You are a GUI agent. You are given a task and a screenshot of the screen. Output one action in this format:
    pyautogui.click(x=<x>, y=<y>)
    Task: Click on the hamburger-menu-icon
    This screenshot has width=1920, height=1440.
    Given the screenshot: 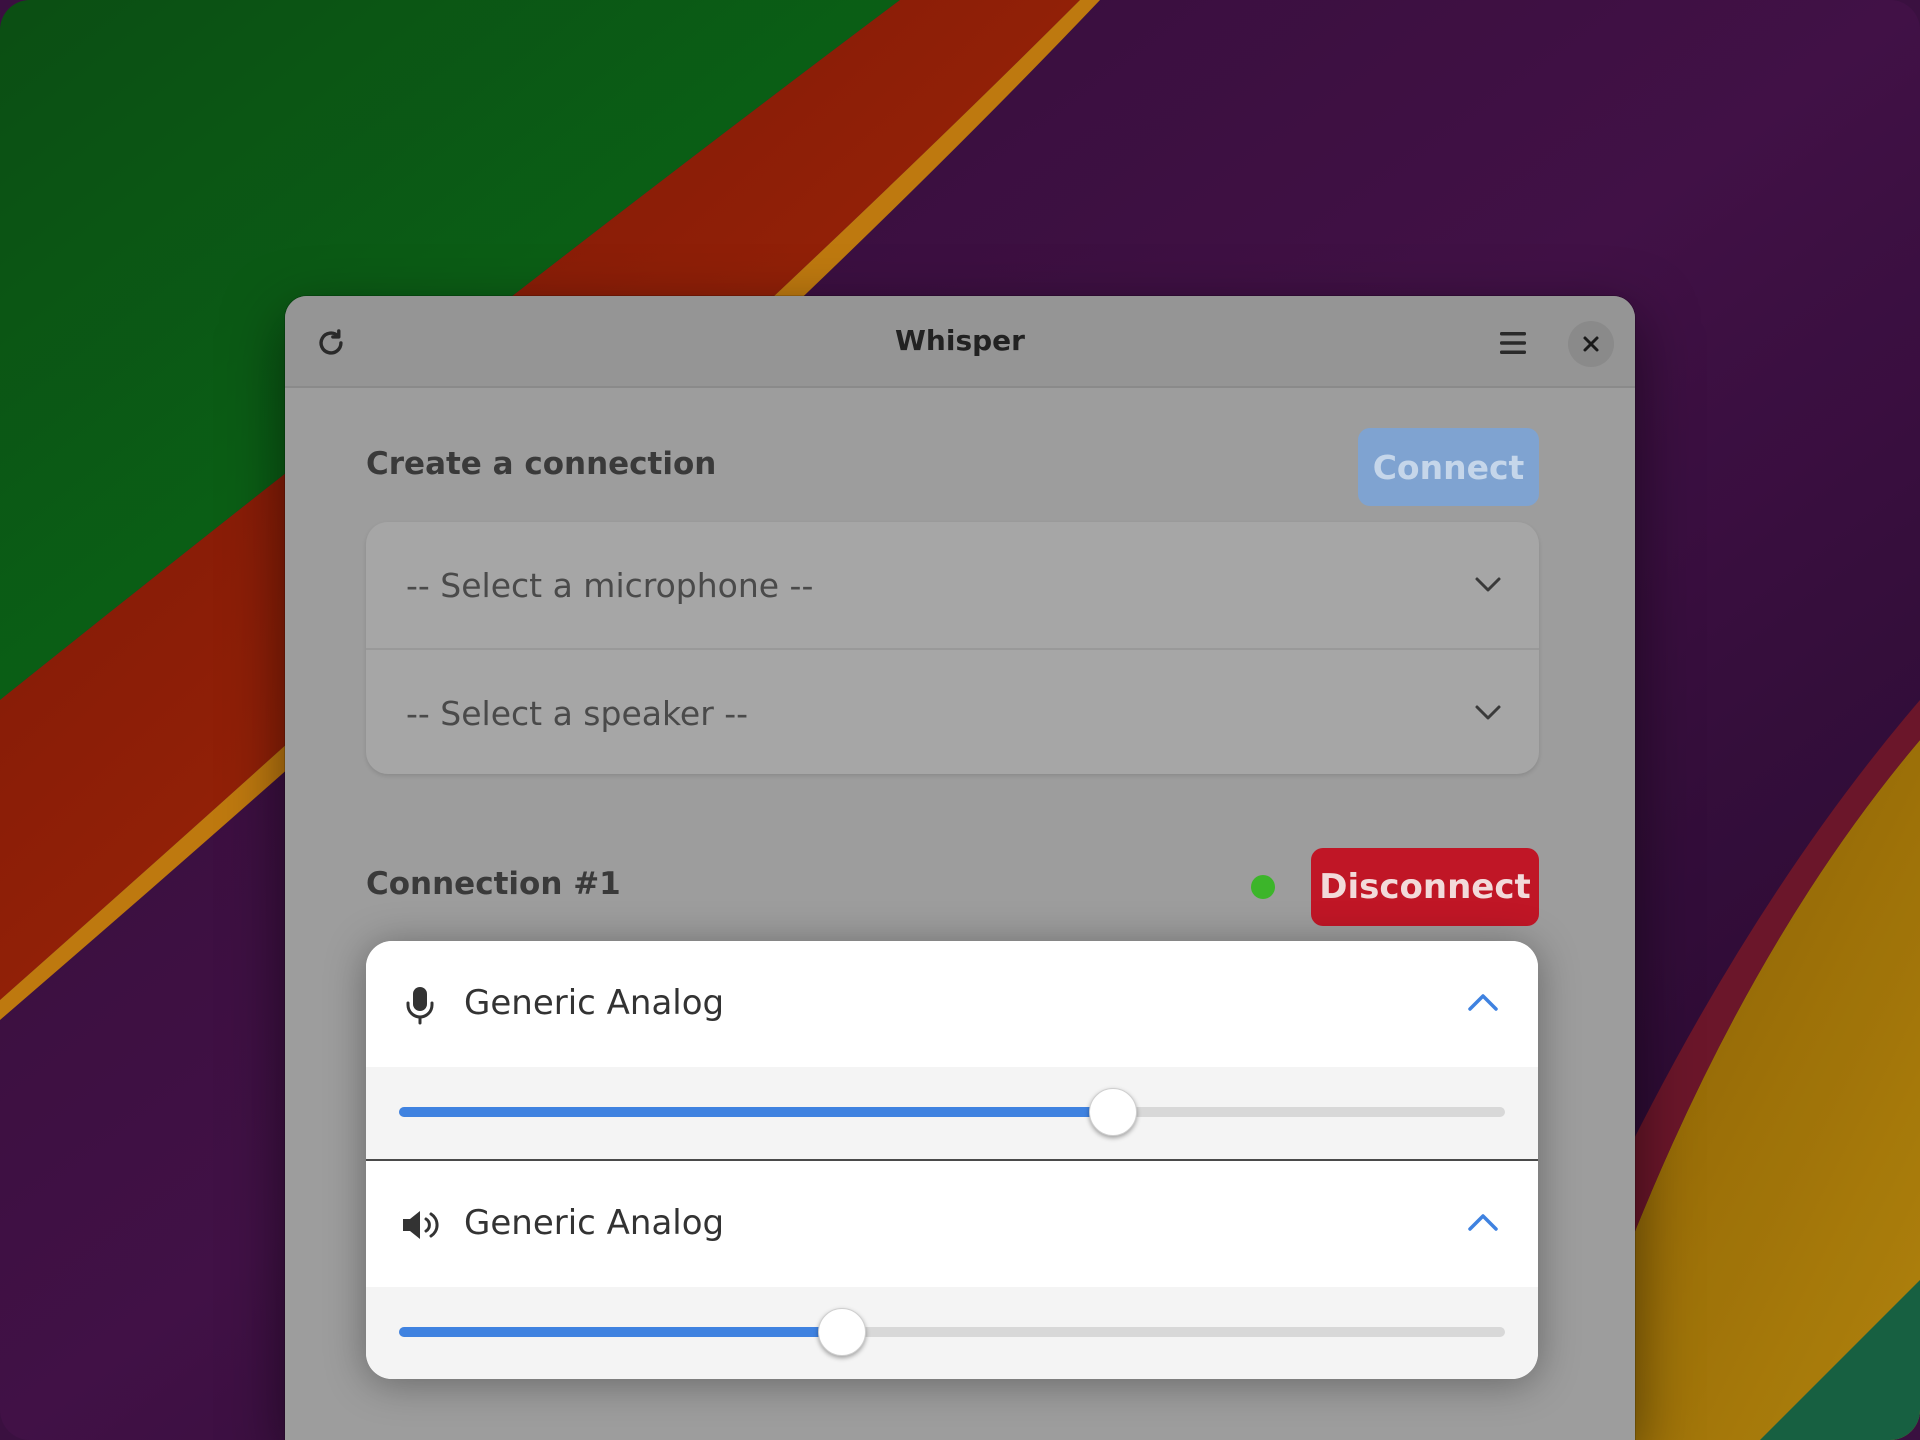 What is the action you would take?
    pyautogui.click(x=1513, y=343)
    